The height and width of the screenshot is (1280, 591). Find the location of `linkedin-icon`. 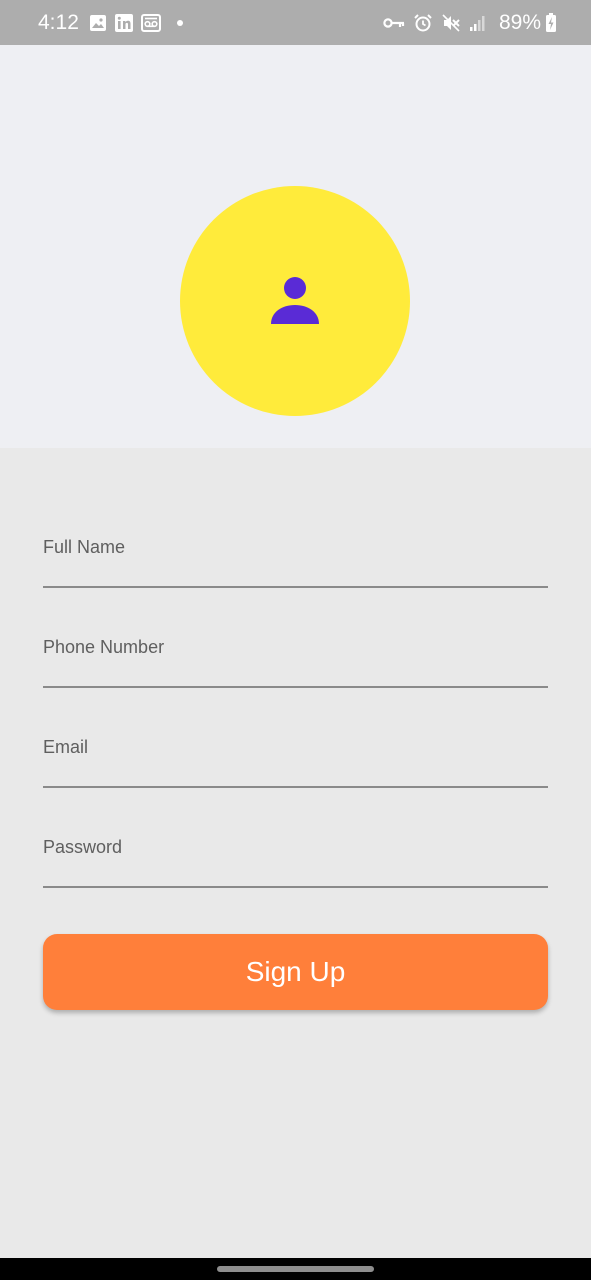

linkedin-icon is located at coordinates (123, 22).